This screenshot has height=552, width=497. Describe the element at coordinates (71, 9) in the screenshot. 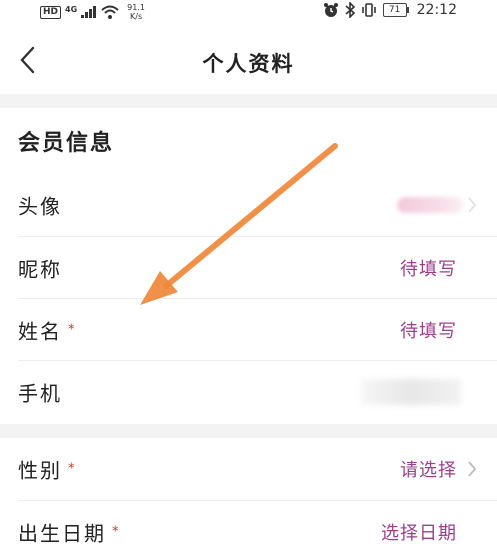

I see `network-type: 4G` at that location.